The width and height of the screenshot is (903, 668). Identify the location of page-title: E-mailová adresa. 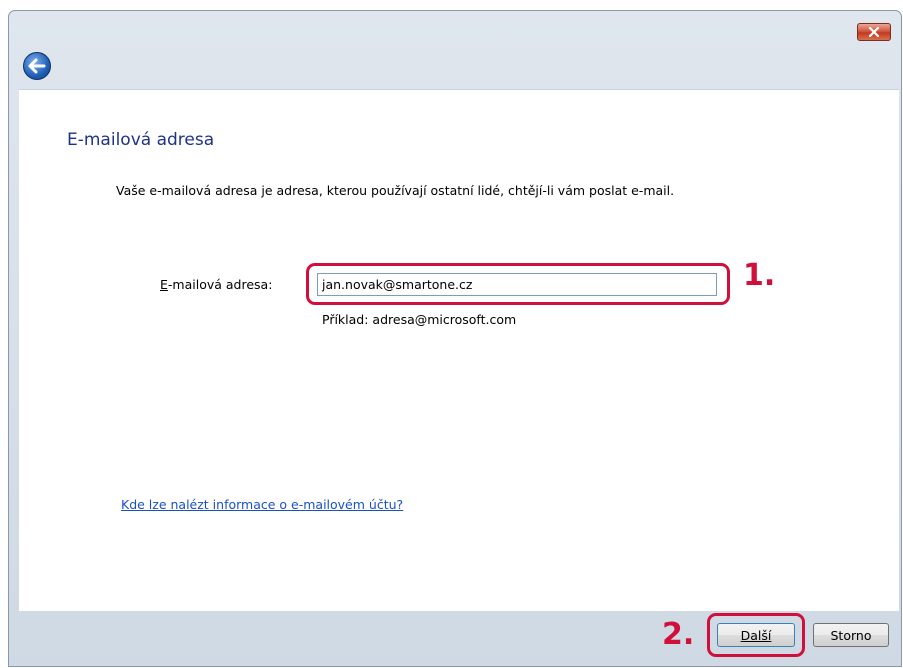
(141, 140).